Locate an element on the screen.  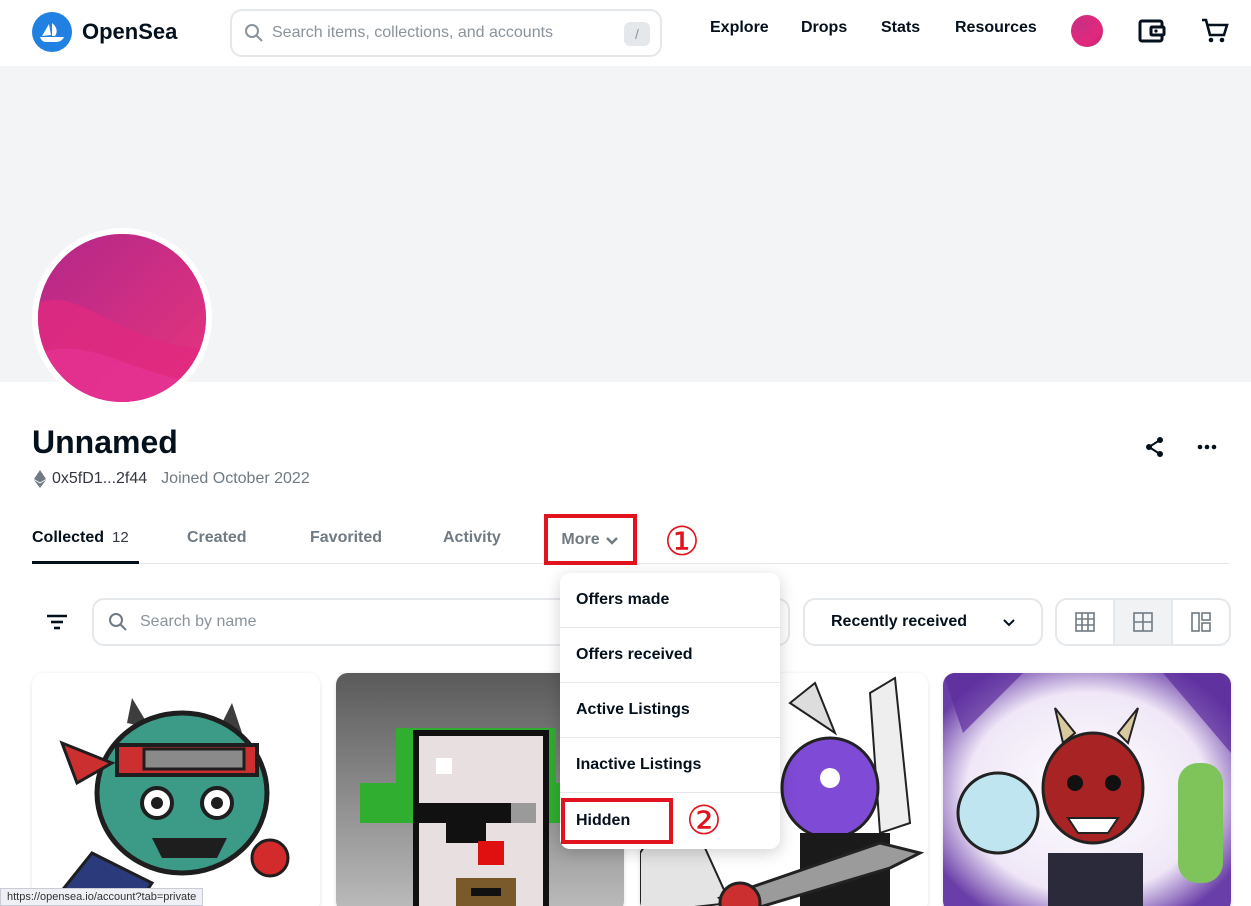
nft-image-ninja is located at coordinates (176, 789).